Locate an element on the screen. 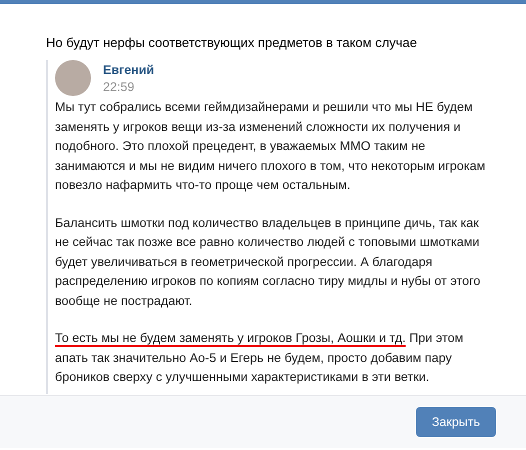 The width and height of the screenshot is (526, 450). avatar-photo-placeholder is located at coordinates (73, 78).